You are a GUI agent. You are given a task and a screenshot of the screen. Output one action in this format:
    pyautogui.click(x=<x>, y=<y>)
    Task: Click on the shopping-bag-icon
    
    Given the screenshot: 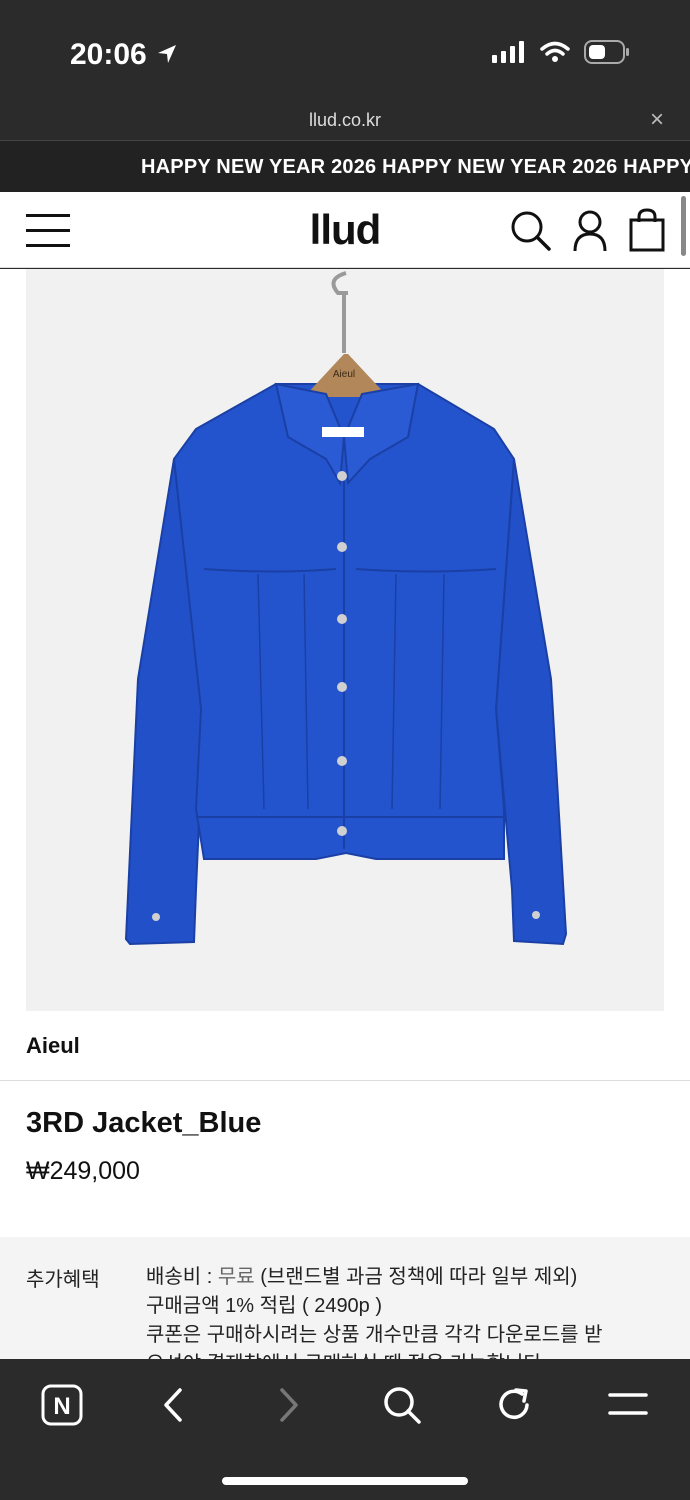 What is the action you would take?
    pyautogui.click(x=648, y=230)
    